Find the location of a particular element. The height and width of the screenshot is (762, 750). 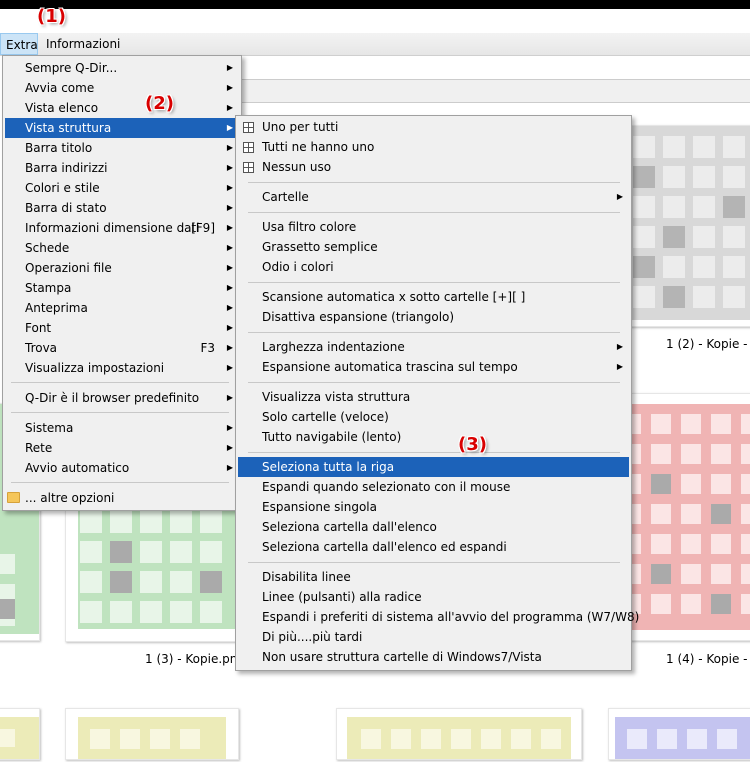

struttura-item-espansione-singola: Espansione singola is located at coordinates (433, 507).